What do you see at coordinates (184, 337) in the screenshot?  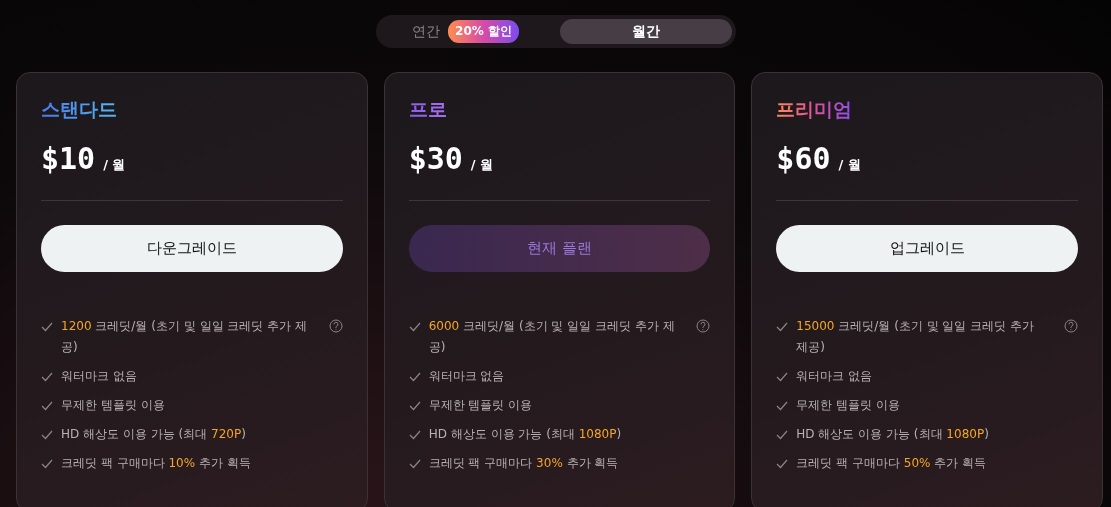 I see `feature-text: 1200 크레딧/월 (초기 및 일일 크레딧 추가 제공)` at bounding box center [184, 337].